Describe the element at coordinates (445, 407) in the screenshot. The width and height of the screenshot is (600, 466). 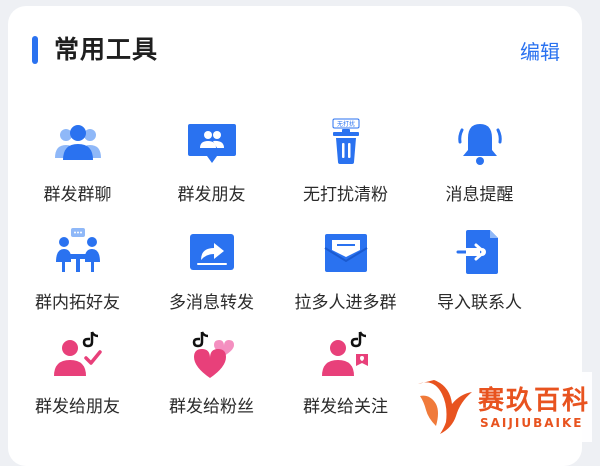
I see `fish-tail-icon` at that location.